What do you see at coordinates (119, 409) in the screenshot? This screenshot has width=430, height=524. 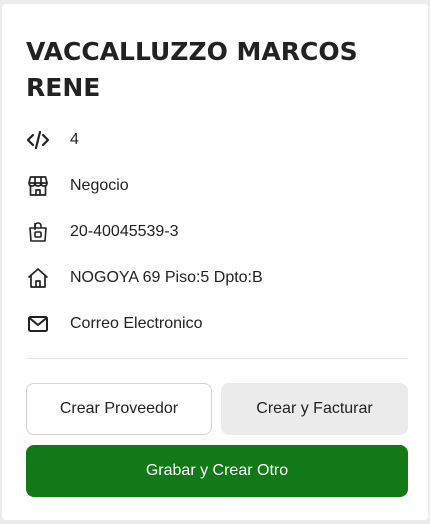 I see `create-supplier-button: Crear Proveedor` at bounding box center [119, 409].